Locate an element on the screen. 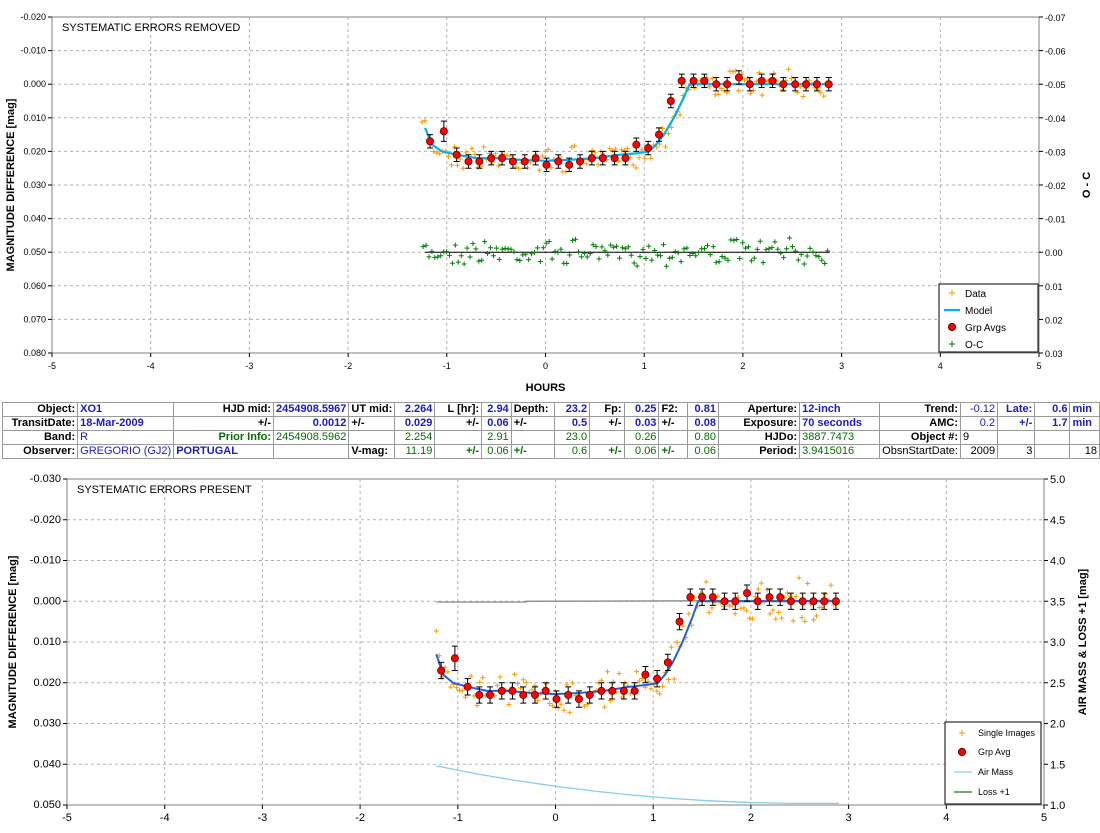 The image size is (1100, 833). y2-tick-label: -0.01 is located at coordinates (1055, 220).